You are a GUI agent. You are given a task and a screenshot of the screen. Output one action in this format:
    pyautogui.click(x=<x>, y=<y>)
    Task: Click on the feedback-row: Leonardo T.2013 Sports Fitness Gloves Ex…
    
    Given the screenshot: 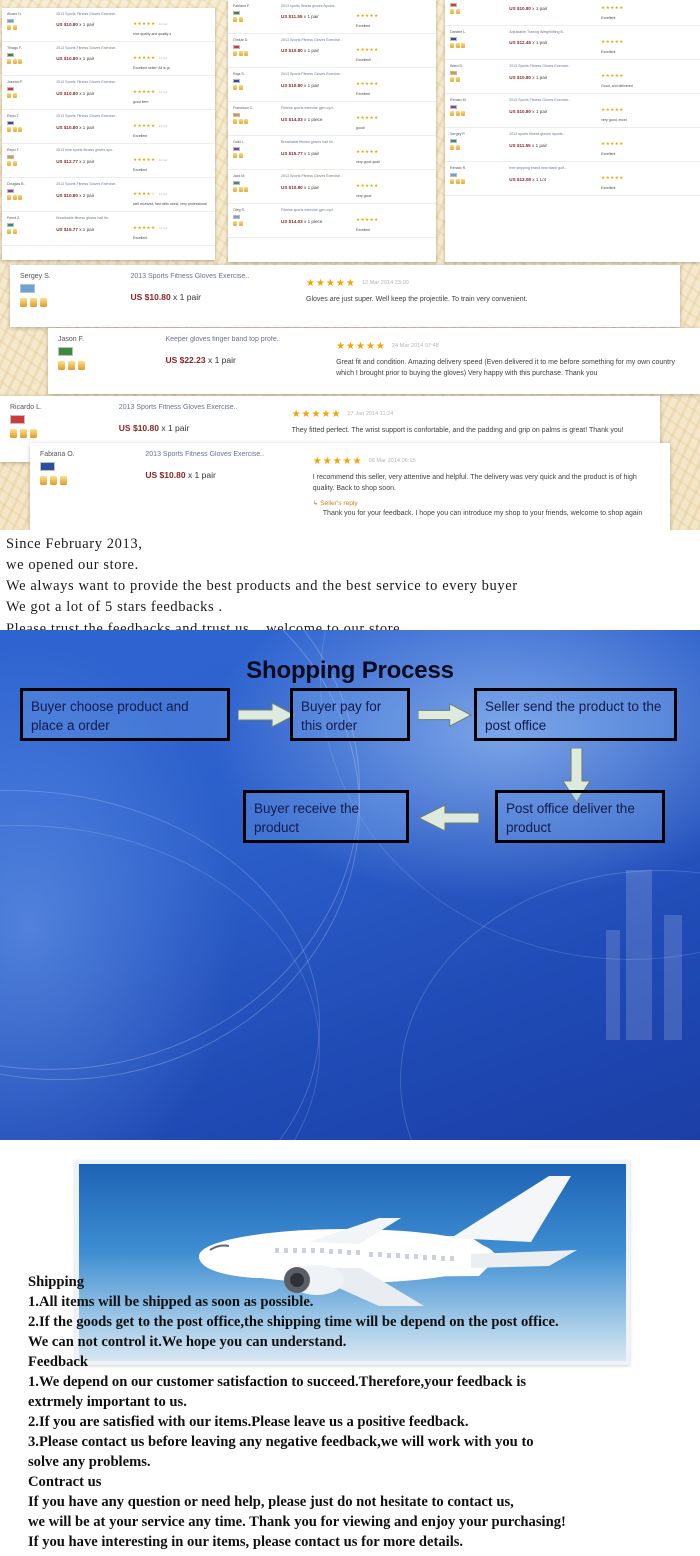 What is the action you would take?
    pyautogui.click(x=572, y=13)
    